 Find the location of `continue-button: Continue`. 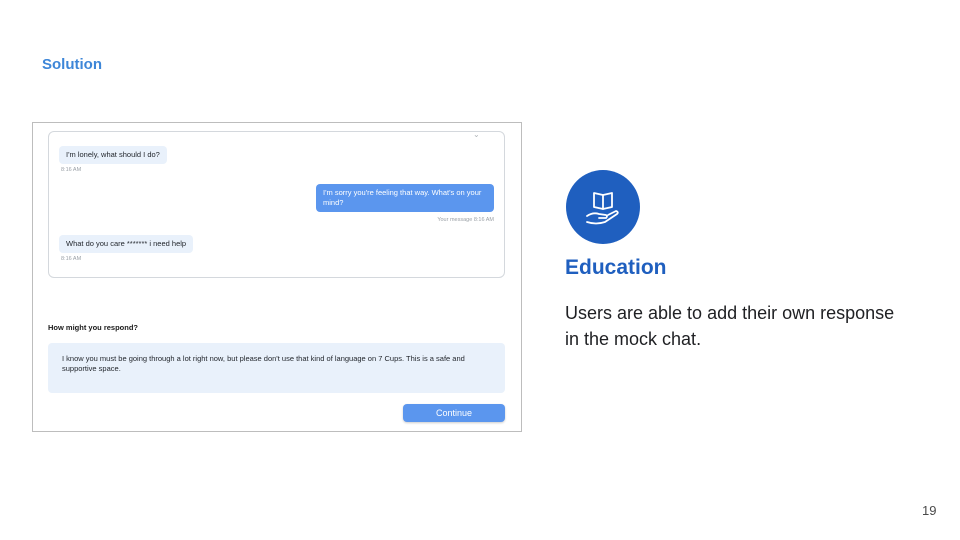

continue-button: Continue is located at coordinates (454, 413).